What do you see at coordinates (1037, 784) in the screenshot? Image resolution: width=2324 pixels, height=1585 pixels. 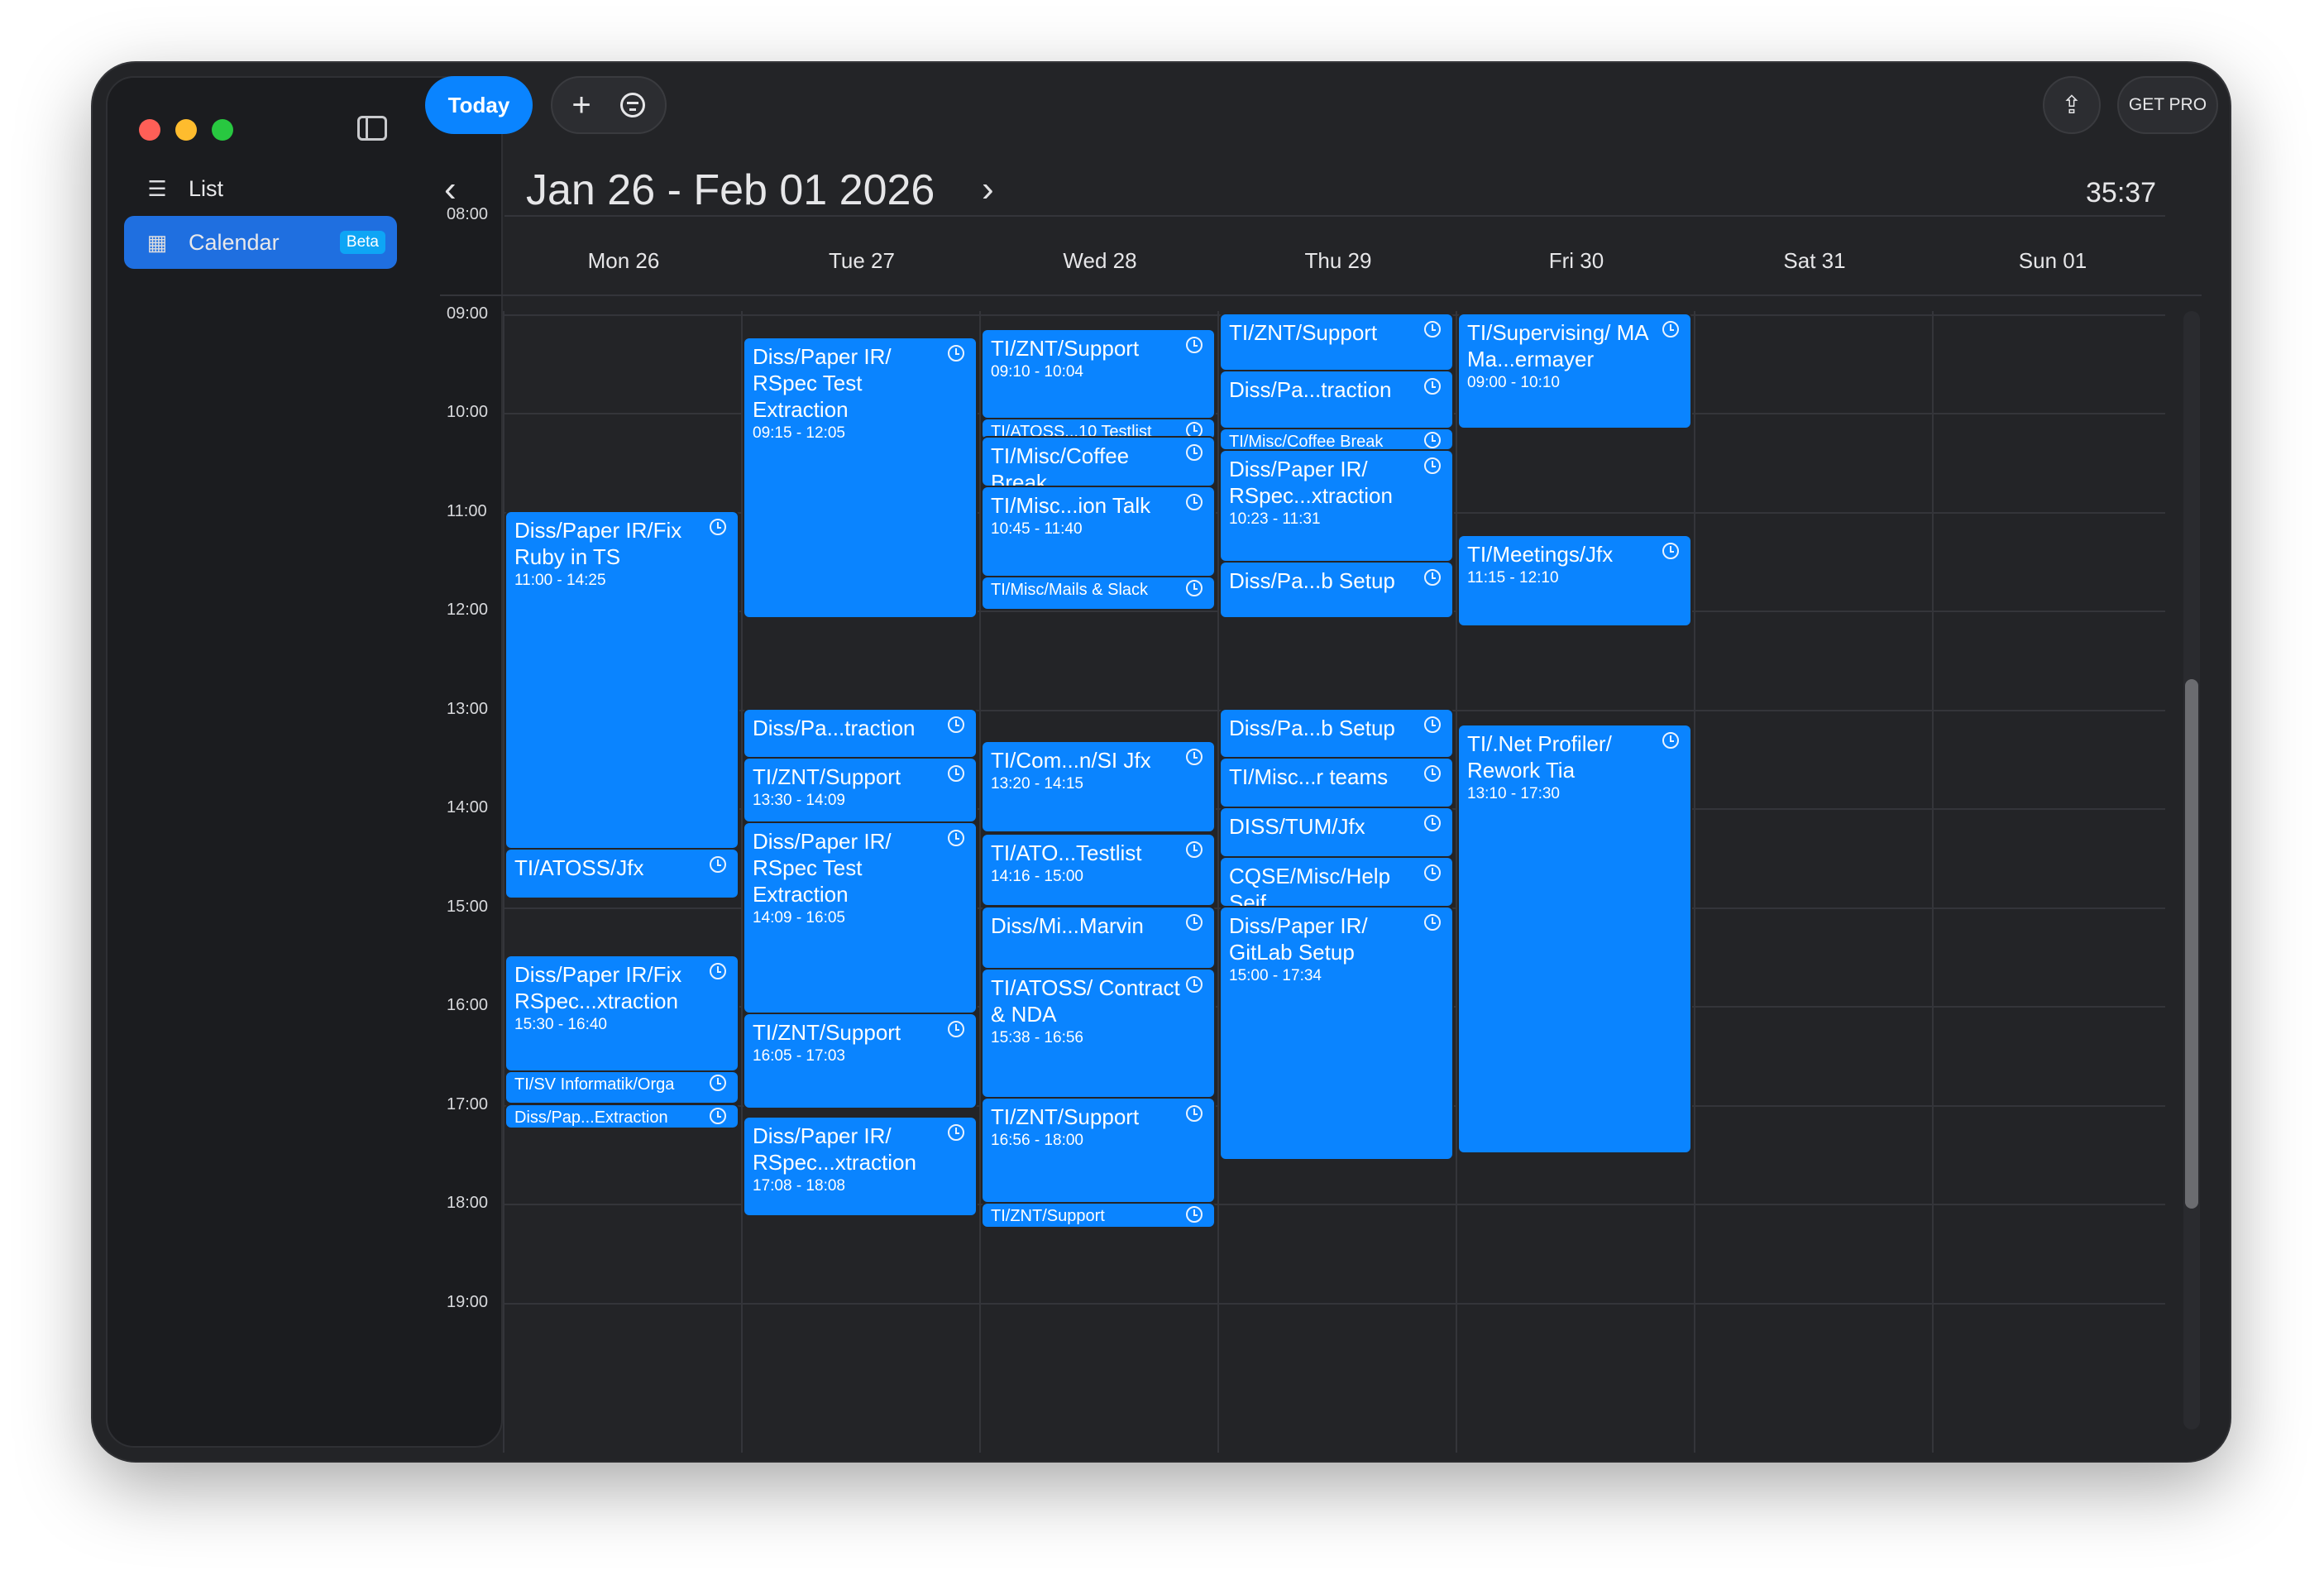 I see `event-time: 13:20 - 14:15` at bounding box center [1037, 784].